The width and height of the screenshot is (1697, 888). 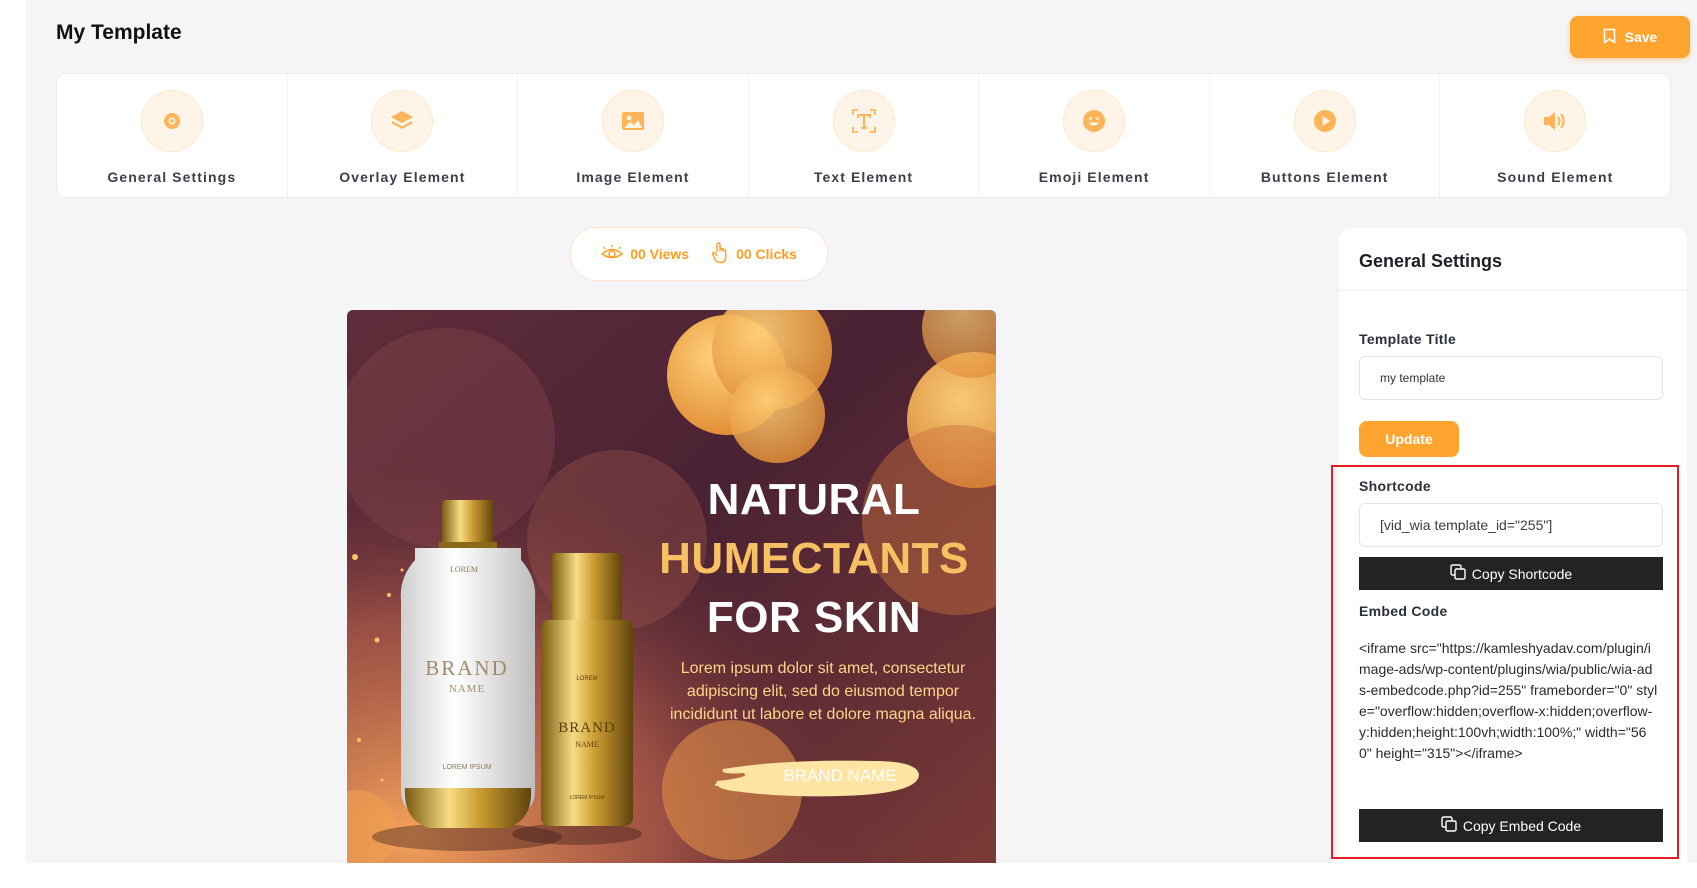 I want to click on tool-label: Overlay Element, so click(x=402, y=177).